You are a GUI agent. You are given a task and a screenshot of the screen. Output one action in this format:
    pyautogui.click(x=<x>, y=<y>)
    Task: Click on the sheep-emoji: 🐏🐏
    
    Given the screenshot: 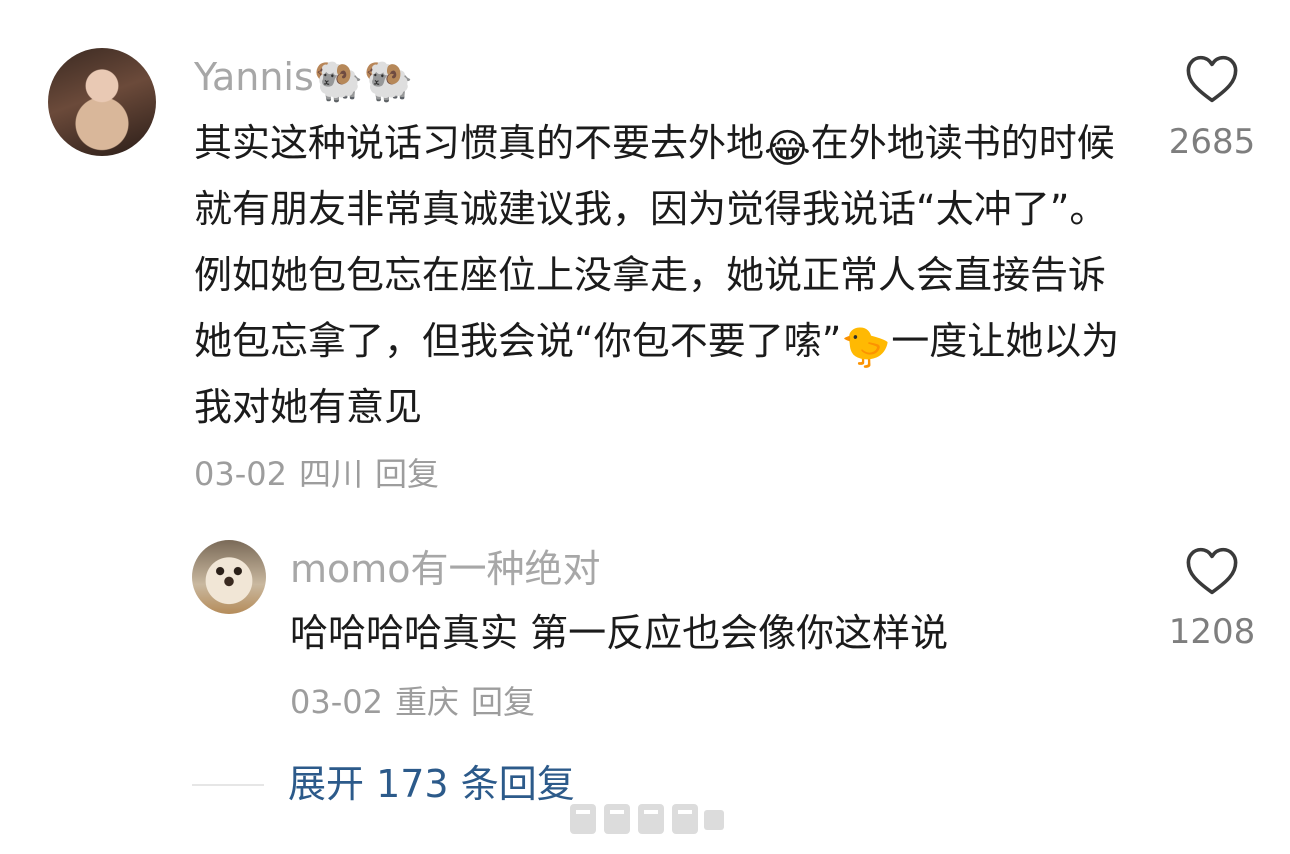 What is the action you would take?
    pyautogui.click(x=363, y=81)
    